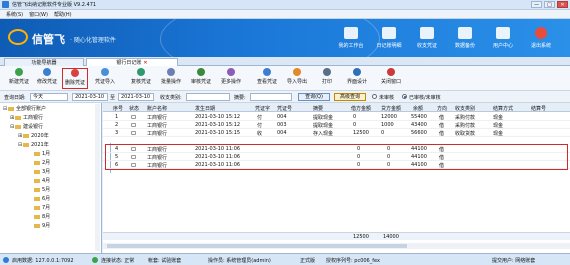  I want to click on edit-icon, so click(47, 72).